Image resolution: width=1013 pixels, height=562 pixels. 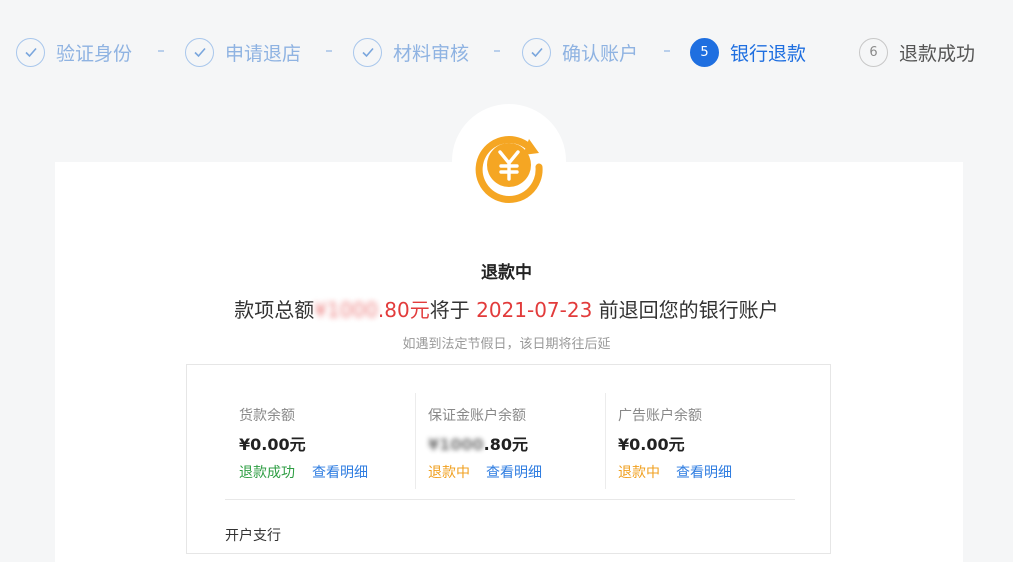 I want to click on balance-amount: ¥1000.80元, so click(x=478, y=443).